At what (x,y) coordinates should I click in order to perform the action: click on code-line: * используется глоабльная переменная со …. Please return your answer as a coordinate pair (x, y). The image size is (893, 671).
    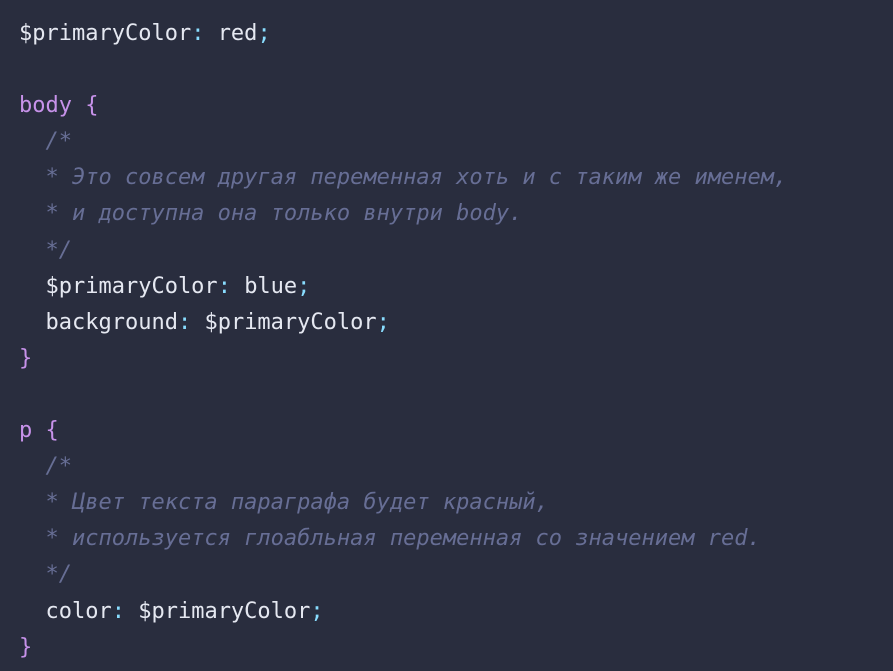
    Looking at the image, I should click on (456, 542).